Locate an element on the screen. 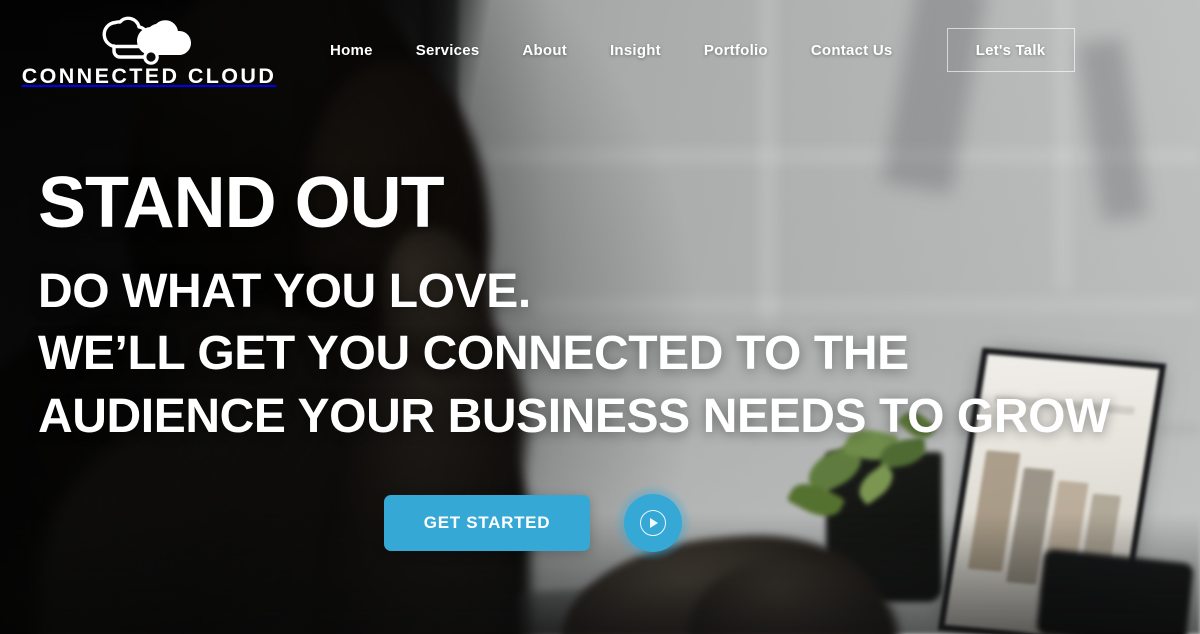 The width and height of the screenshot is (1200, 634). play-triangle-icon is located at coordinates (654, 523).